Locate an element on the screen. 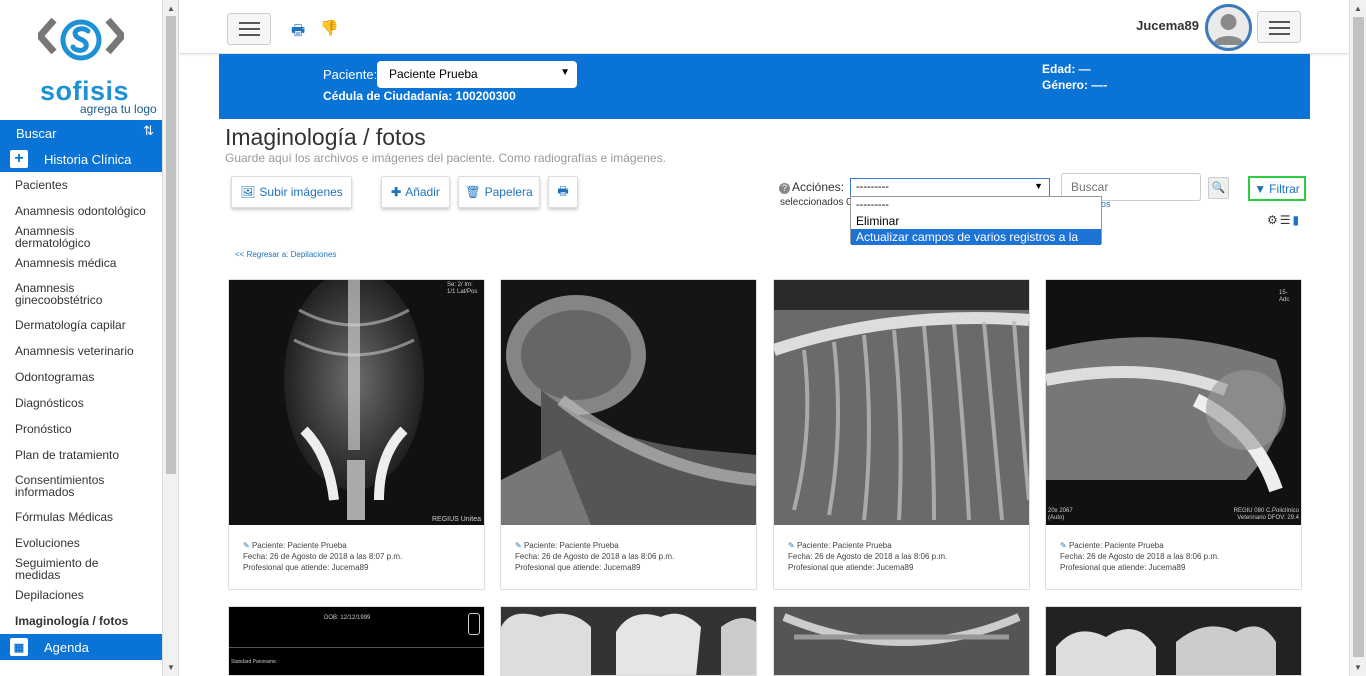 This screenshot has height=676, width=1366. filter-button: ▼ Filtrar is located at coordinates (1277, 188).